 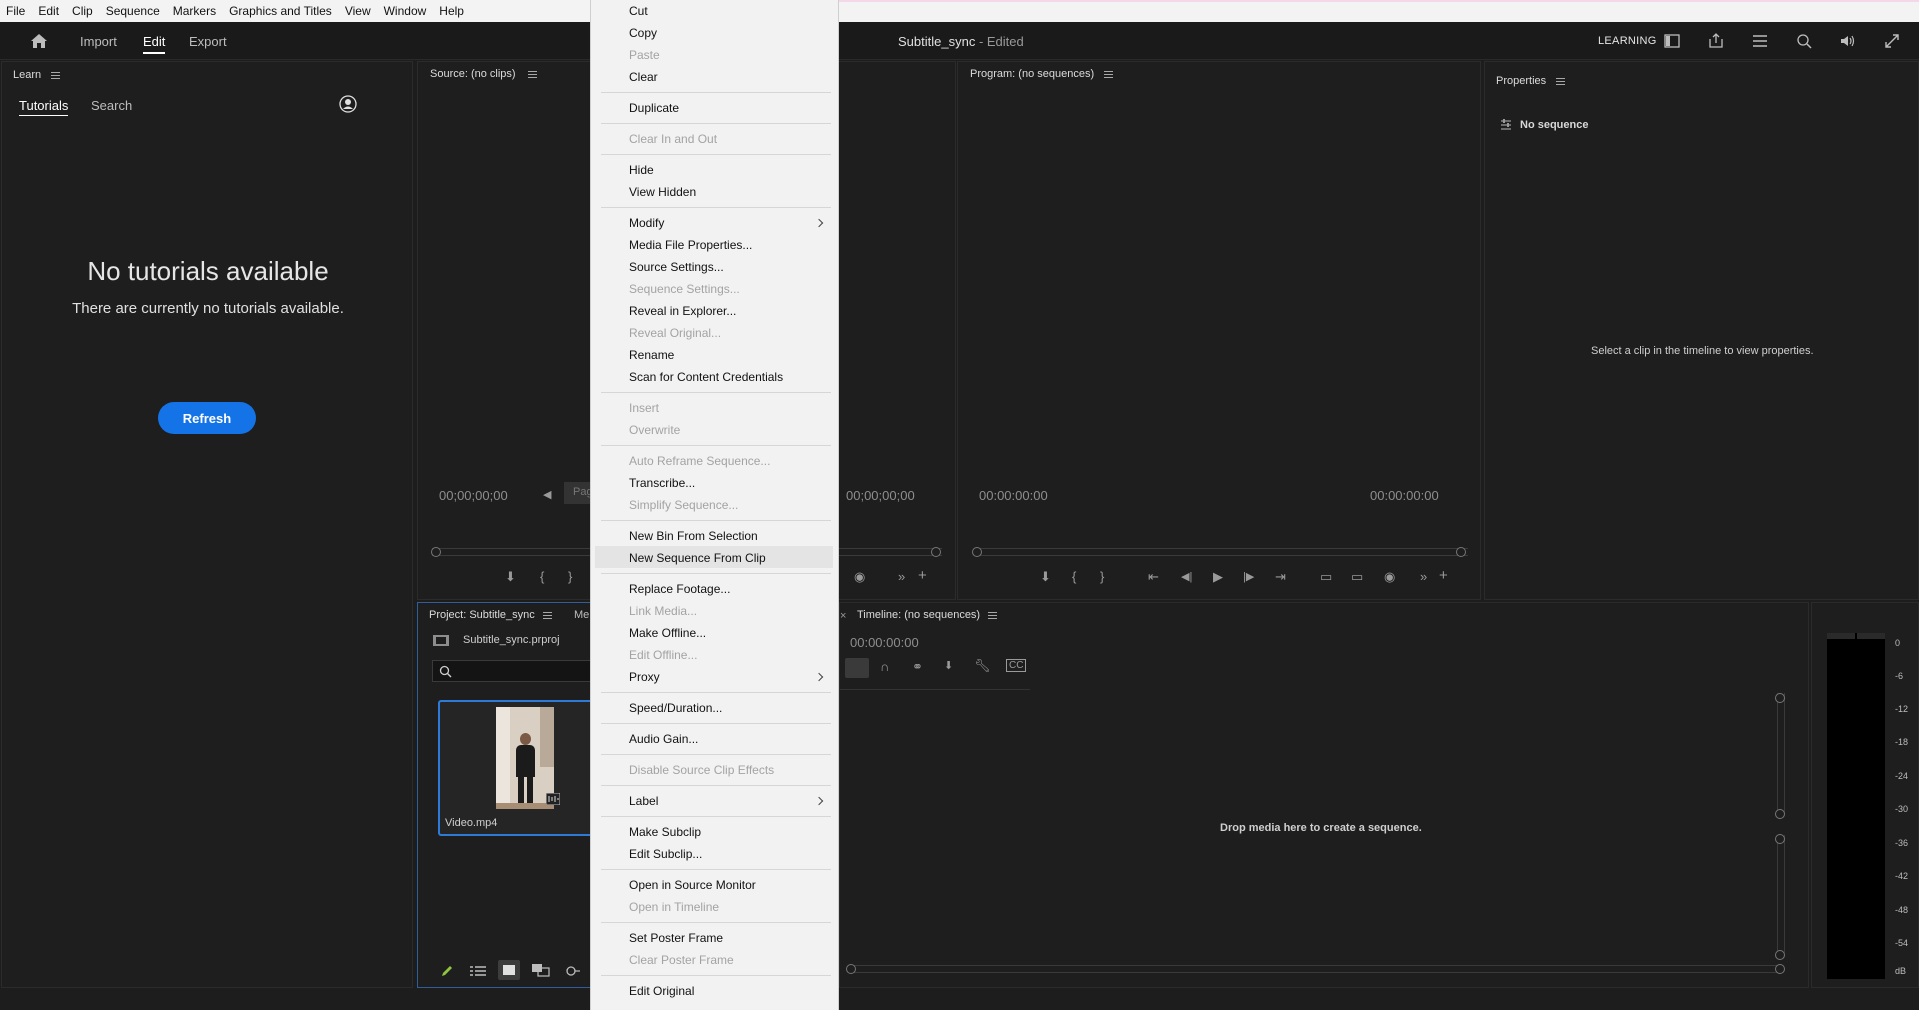 I want to click on program-panel-menu-icon, so click(x=1108, y=74).